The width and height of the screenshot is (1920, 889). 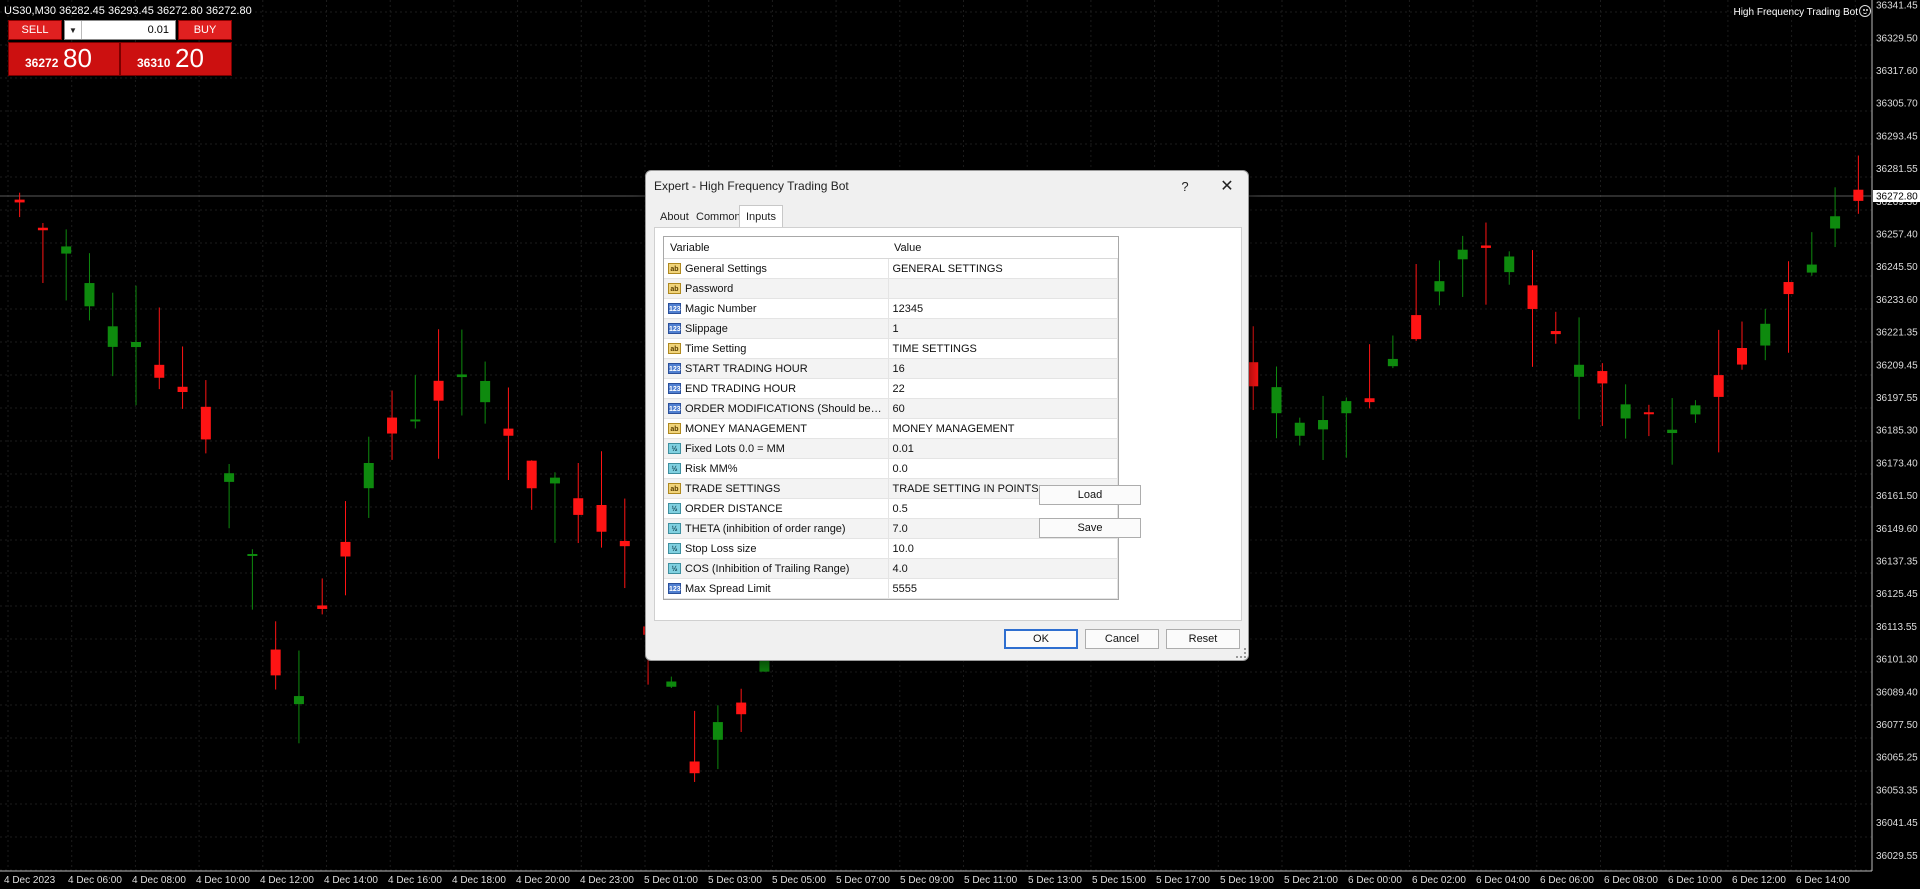 I want to click on input-value-cell: TIME SETTINGS, so click(x=1003, y=348).